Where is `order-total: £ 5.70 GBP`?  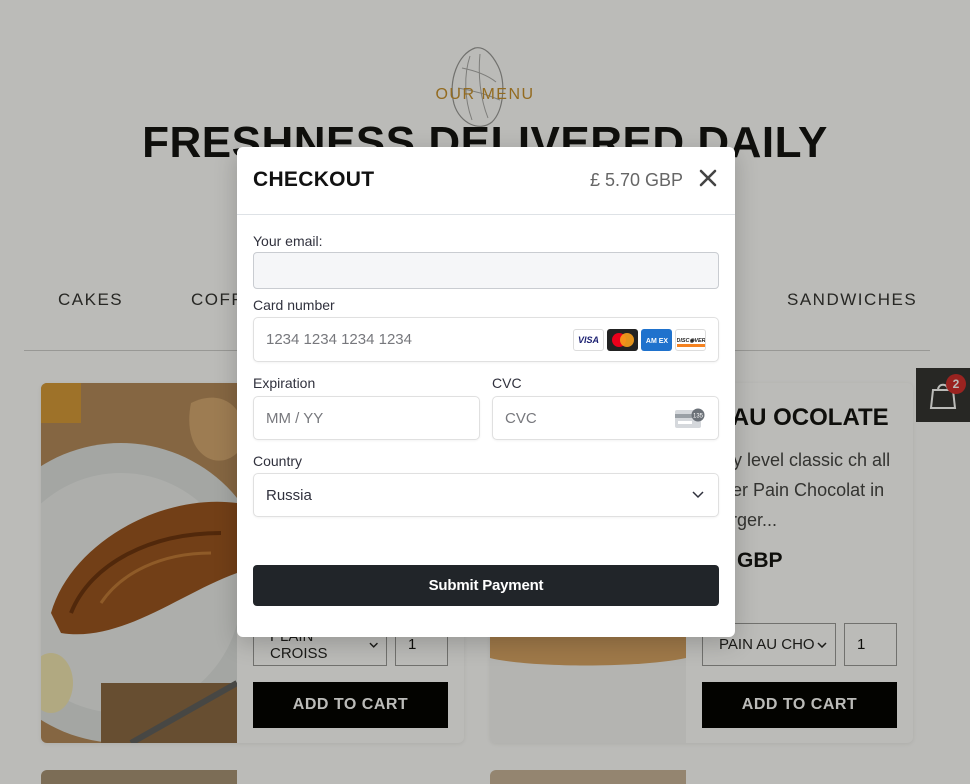
order-total: £ 5.70 GBP is located at coordinates (636, 180).